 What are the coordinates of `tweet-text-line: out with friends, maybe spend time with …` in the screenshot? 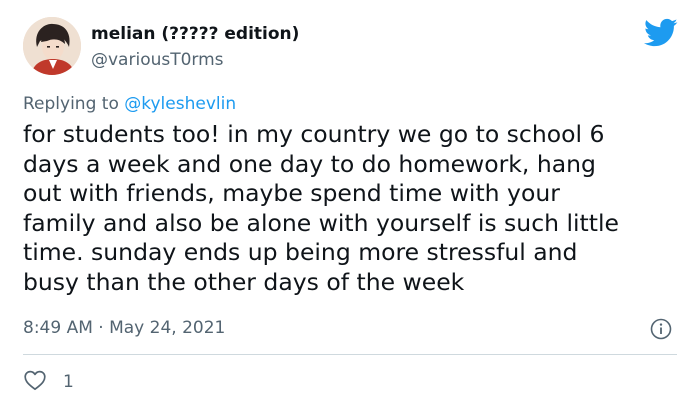 It's located at (291, 193).